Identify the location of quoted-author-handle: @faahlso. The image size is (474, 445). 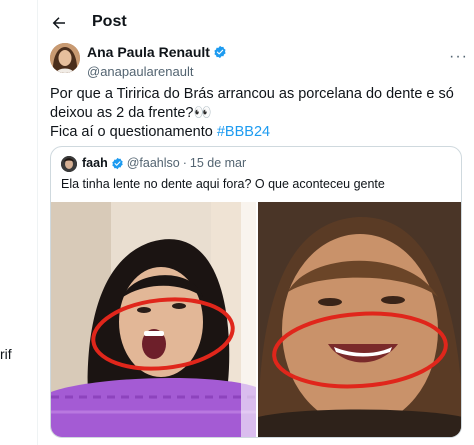
(153, 163).